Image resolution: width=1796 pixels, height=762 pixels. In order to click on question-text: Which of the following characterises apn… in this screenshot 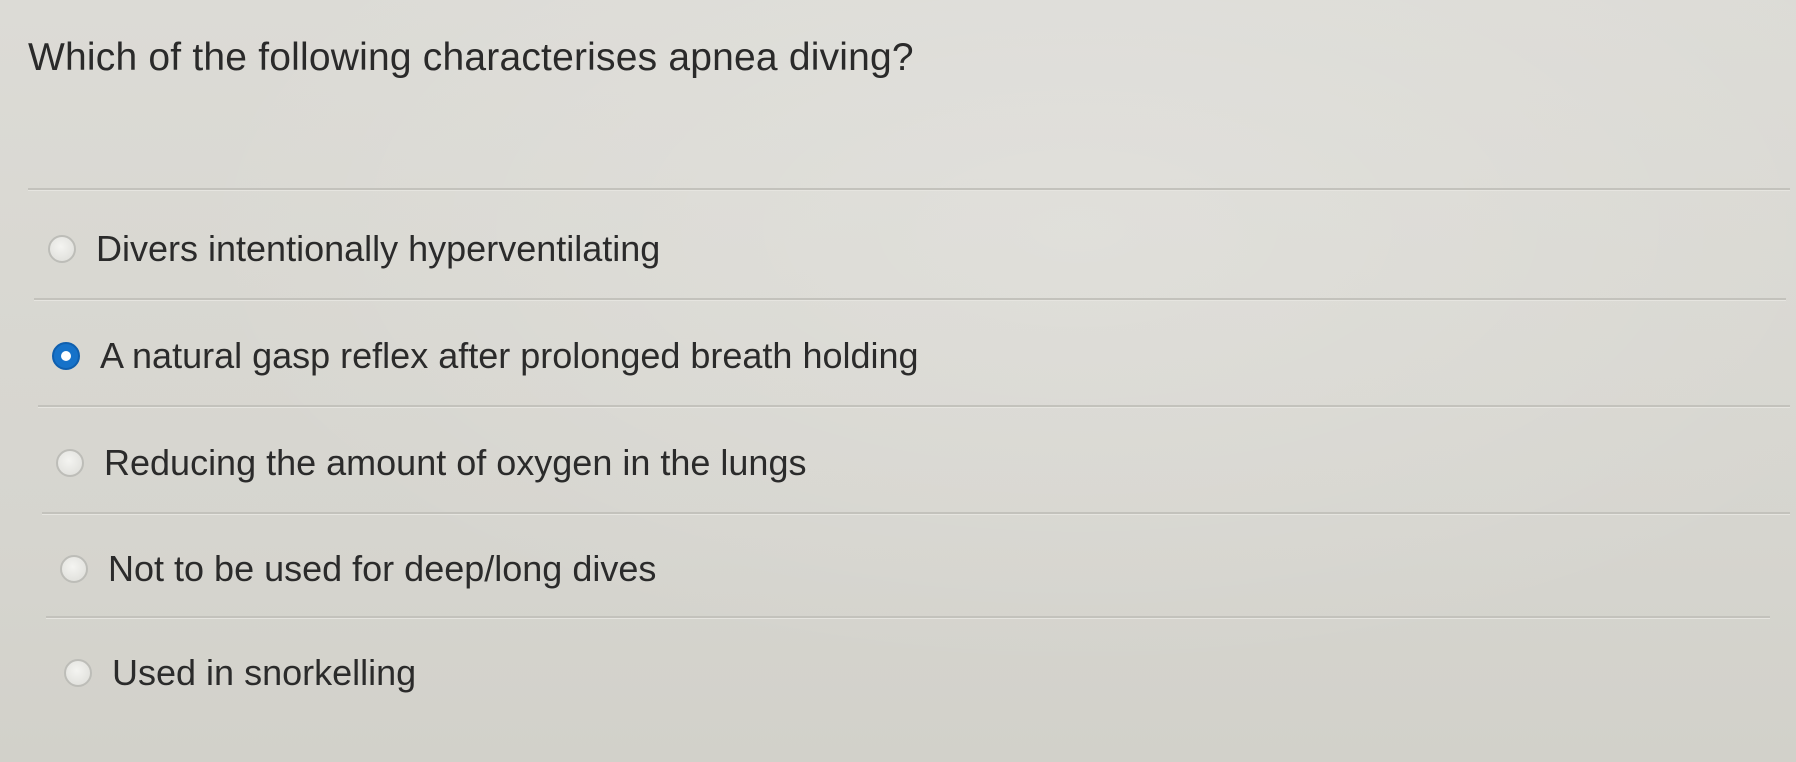, I will do `click(471, 57)`.